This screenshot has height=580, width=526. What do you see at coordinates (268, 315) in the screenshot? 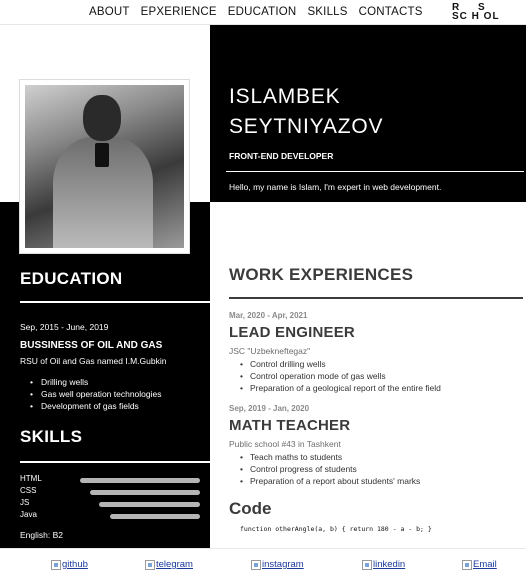
I see `job-date: Mar, 2020 - Apr, 2021` at bounding box center [268, 315].